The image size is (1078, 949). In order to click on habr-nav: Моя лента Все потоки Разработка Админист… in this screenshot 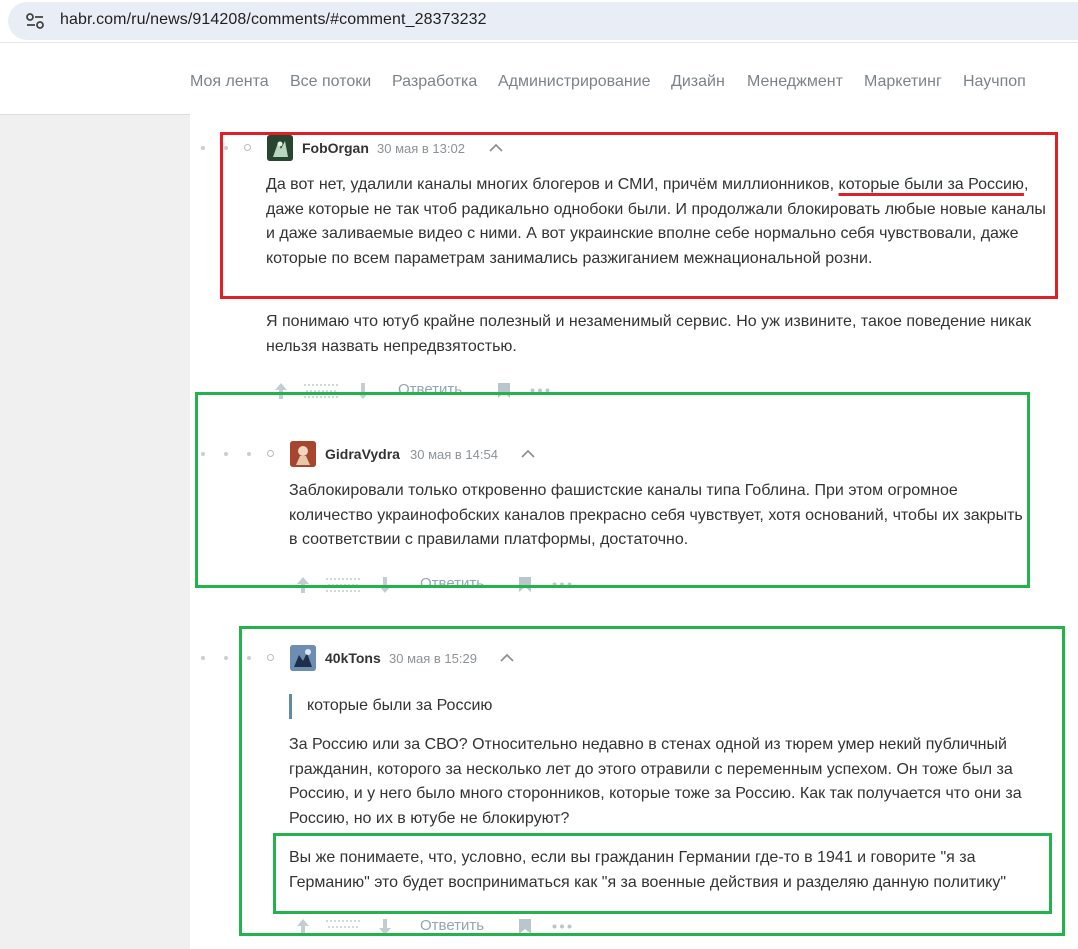, I will do `click(539, 78)`.